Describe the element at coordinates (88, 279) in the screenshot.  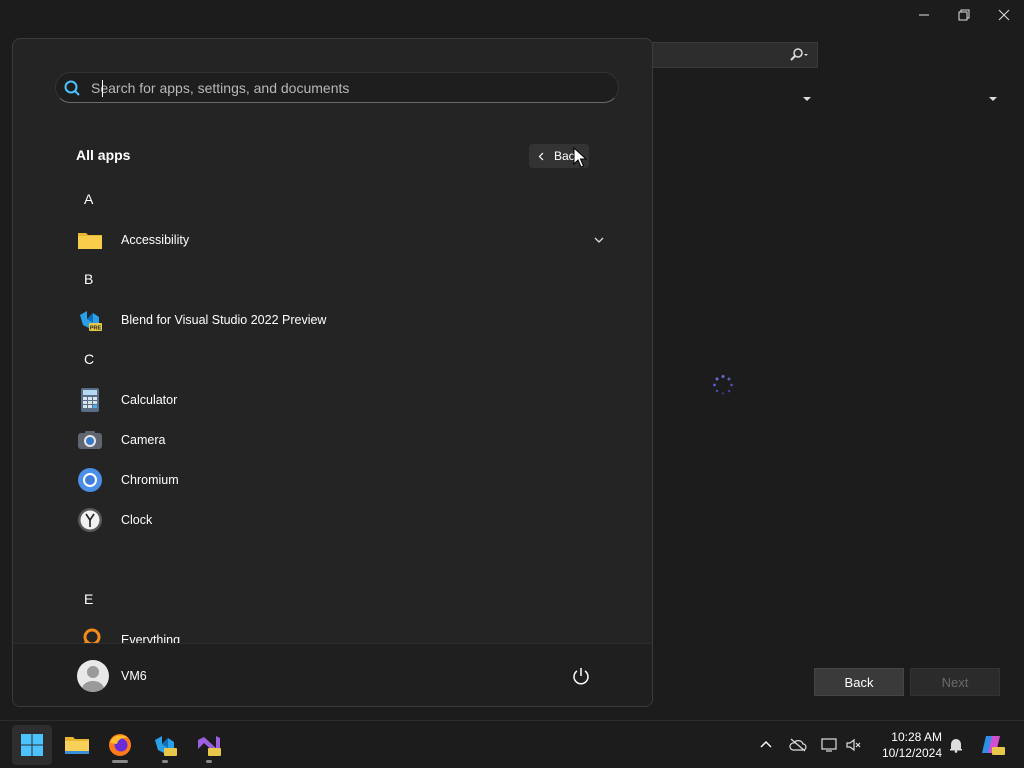
I see `group-letter-b: B` at that location.